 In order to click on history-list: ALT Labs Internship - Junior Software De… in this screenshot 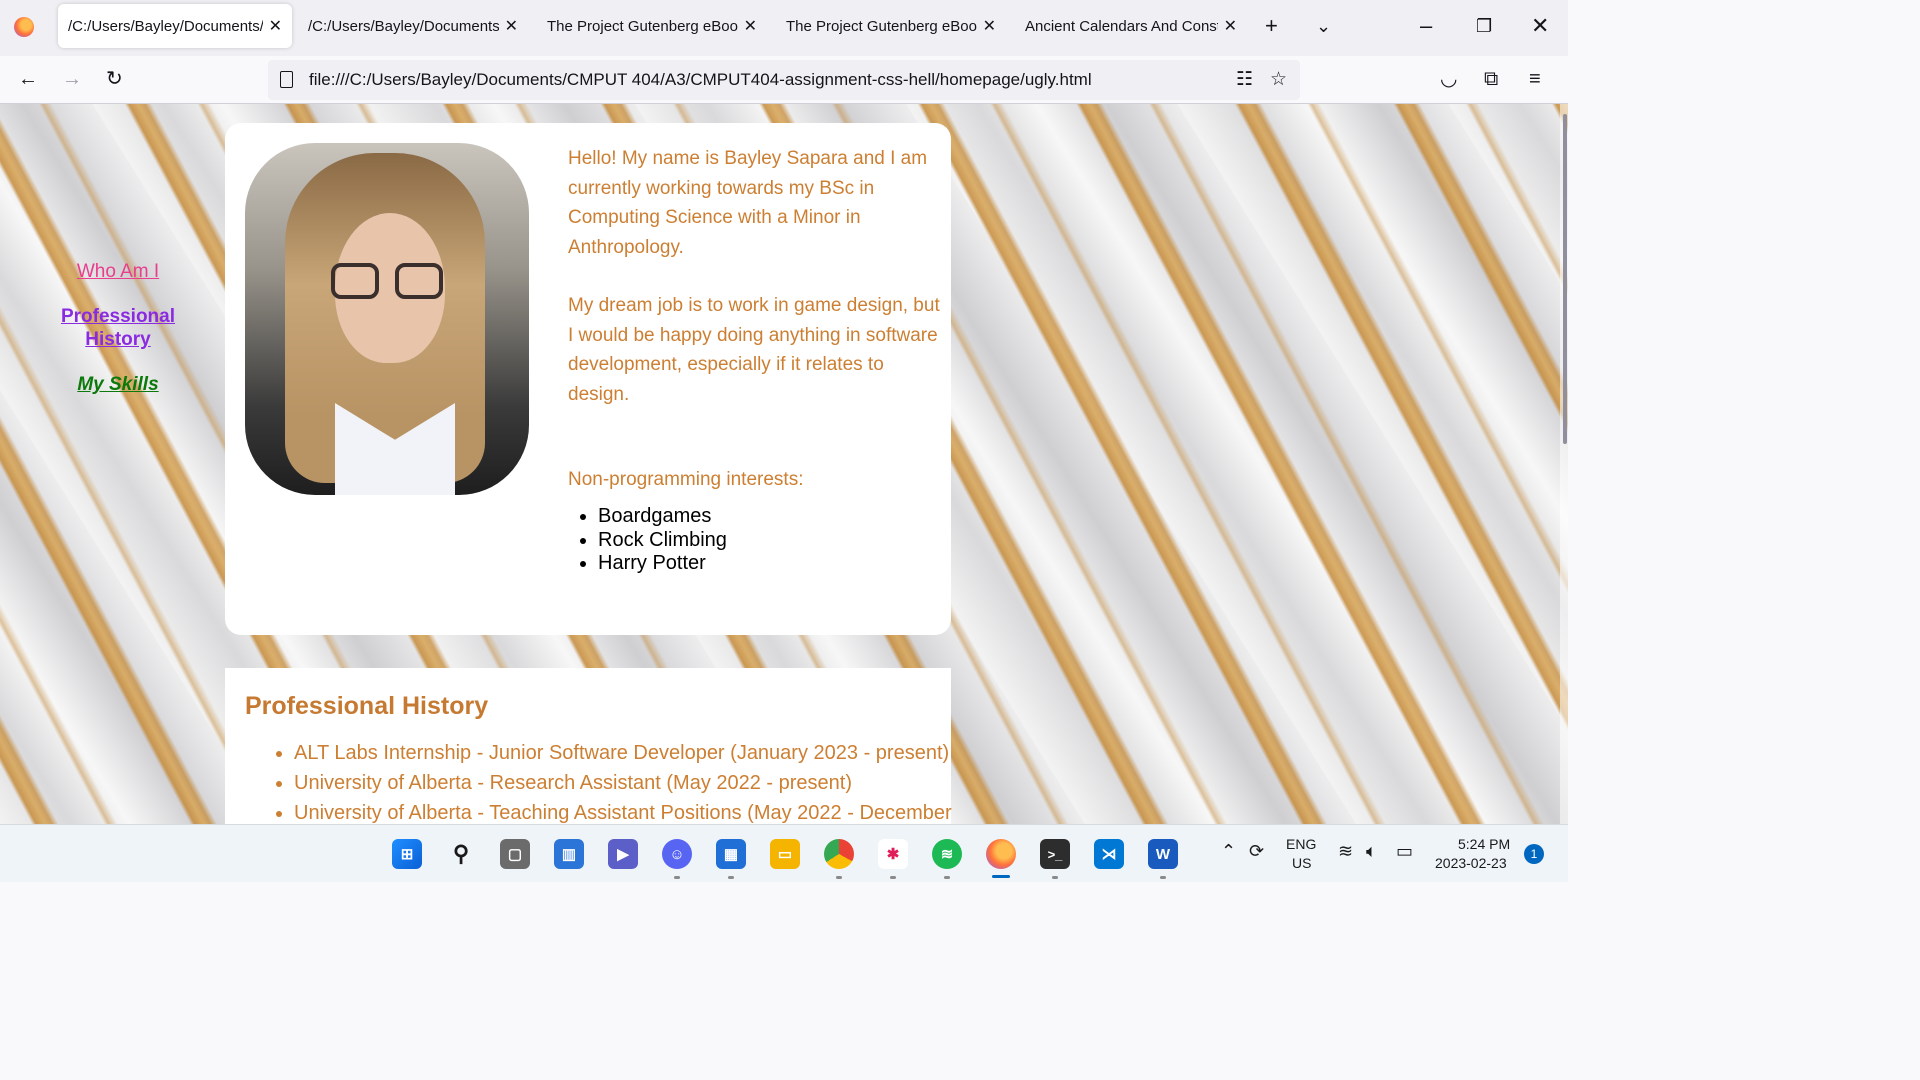, I will do `click(623, 781)`.